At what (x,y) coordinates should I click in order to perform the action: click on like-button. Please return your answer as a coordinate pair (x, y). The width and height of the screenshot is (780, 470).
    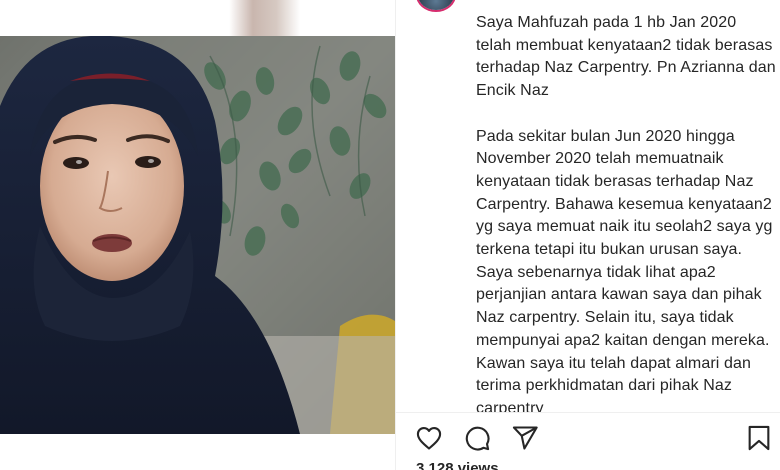
    Looking at the image, I should click on (429, 438).